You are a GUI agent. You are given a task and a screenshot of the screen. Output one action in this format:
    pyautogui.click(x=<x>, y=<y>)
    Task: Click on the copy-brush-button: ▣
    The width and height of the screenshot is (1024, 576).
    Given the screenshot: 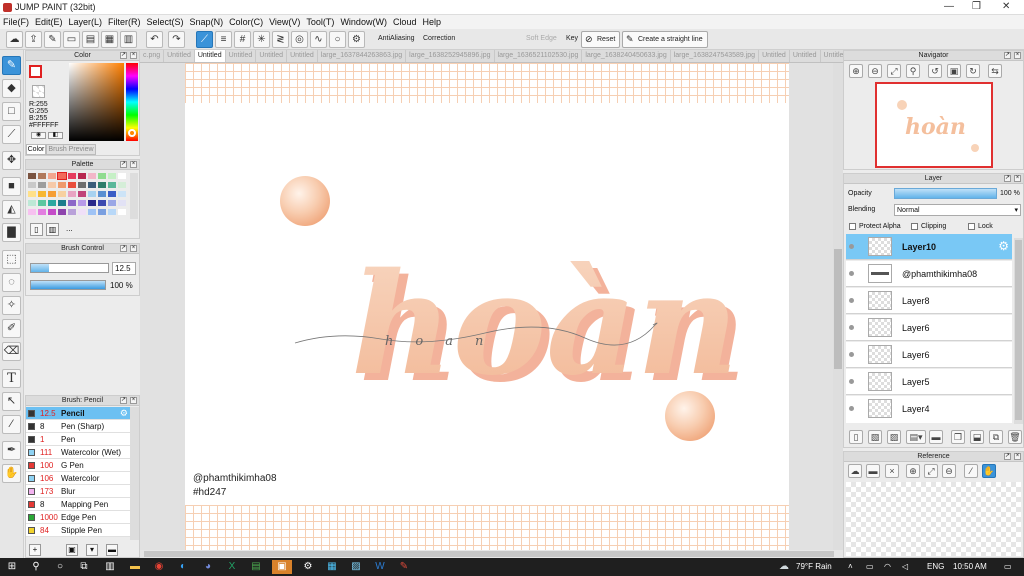 What is the action you would take?
    pyautogui.click(x=72, y=550)
    